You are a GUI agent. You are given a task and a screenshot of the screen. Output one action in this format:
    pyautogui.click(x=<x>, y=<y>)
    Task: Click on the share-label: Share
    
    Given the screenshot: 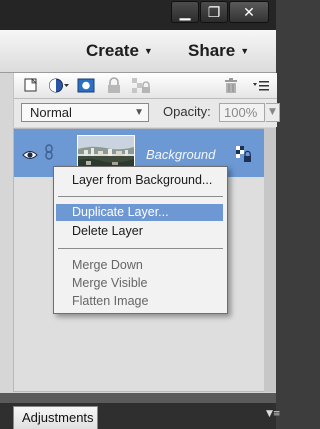 What is the action you would take?
    pyautogui.click(x=212, y=50)
    